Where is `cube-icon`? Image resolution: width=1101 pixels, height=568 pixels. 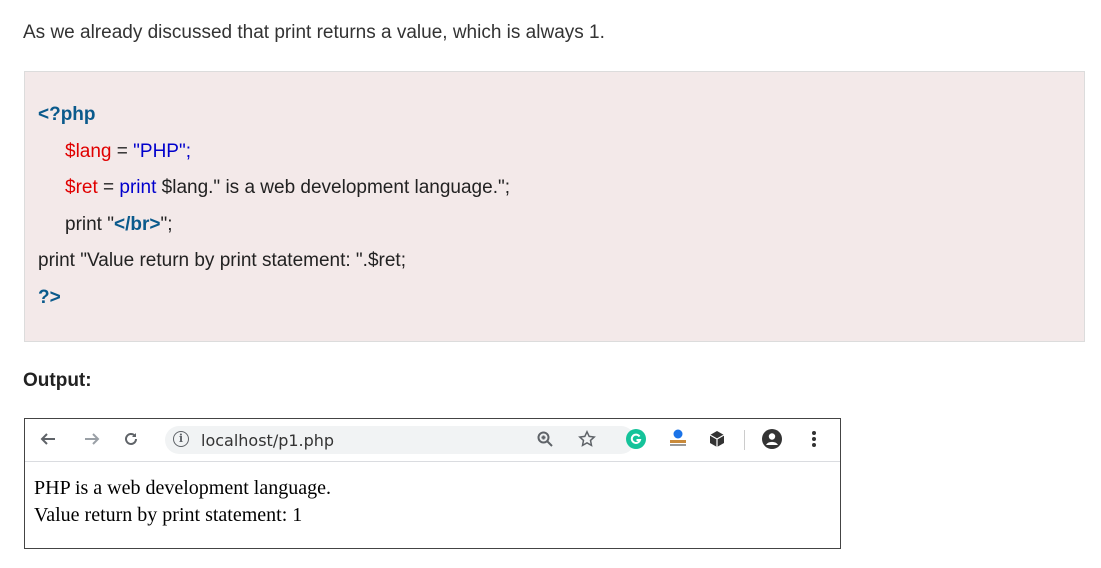 cube-icon is located at coordinates (717, 439).